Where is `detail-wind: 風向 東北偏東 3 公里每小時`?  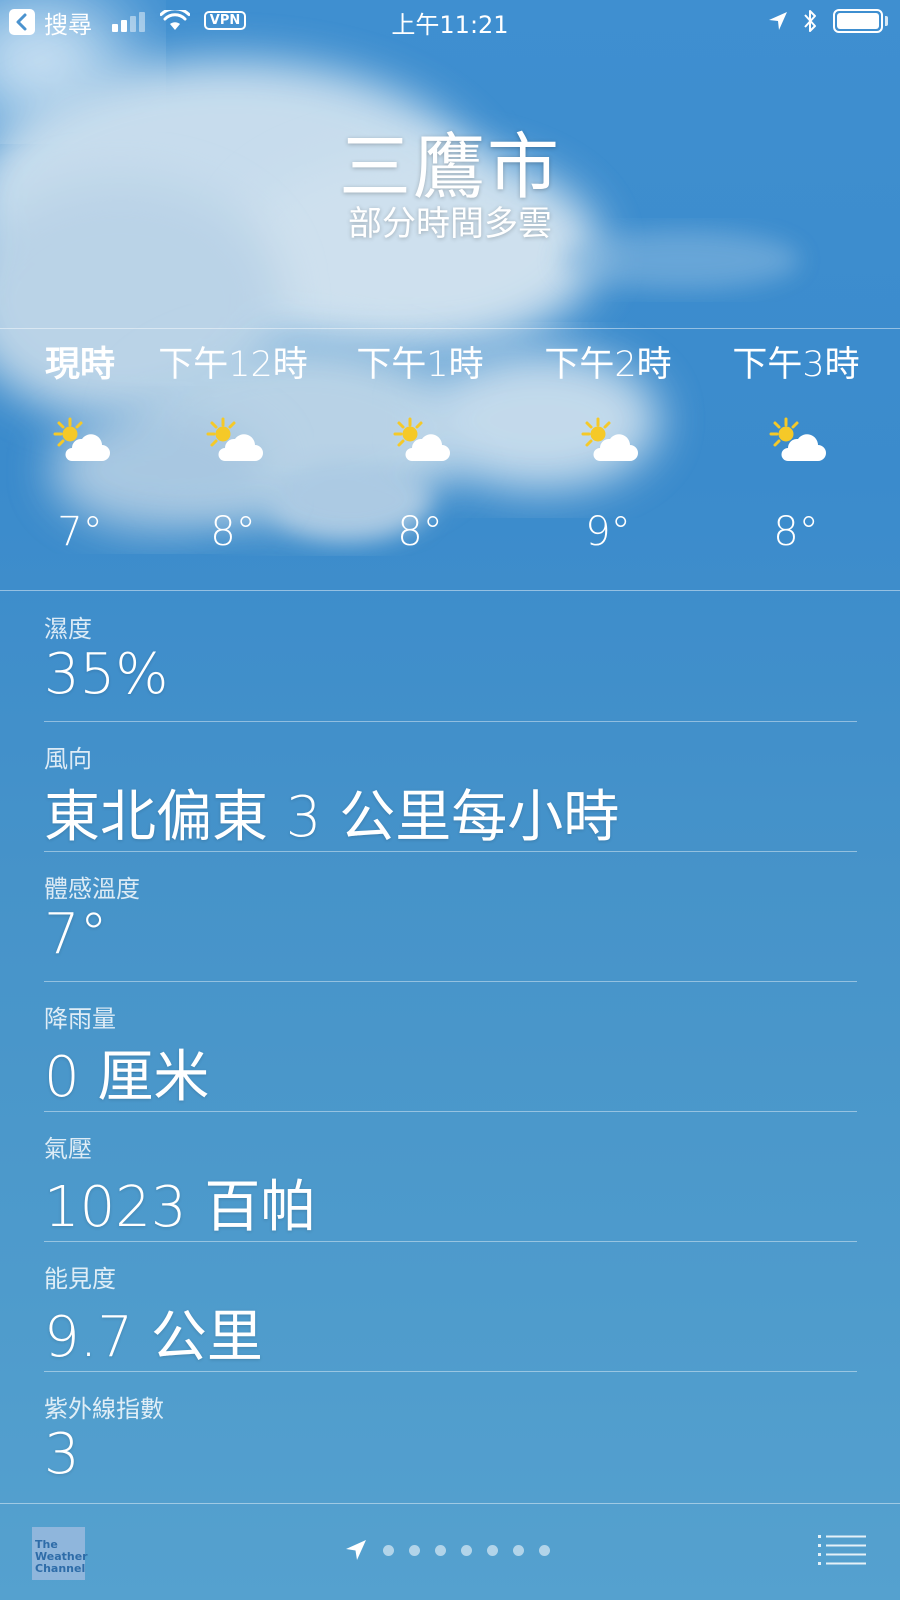
detail-wind: 風向 東北偏東 3 公里每小時 is located at coordinates (450, 787).